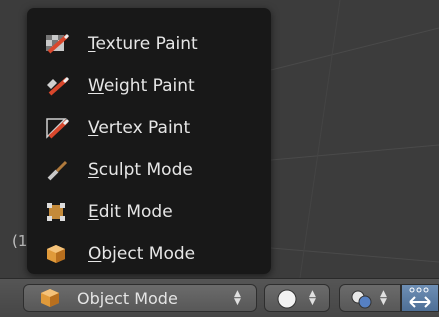 This screenshot has height=317, width=439. Describe the element at coordinates (140, 170) in the screenshot. I see `menu-item-label: Sculpt Mode` at that location.